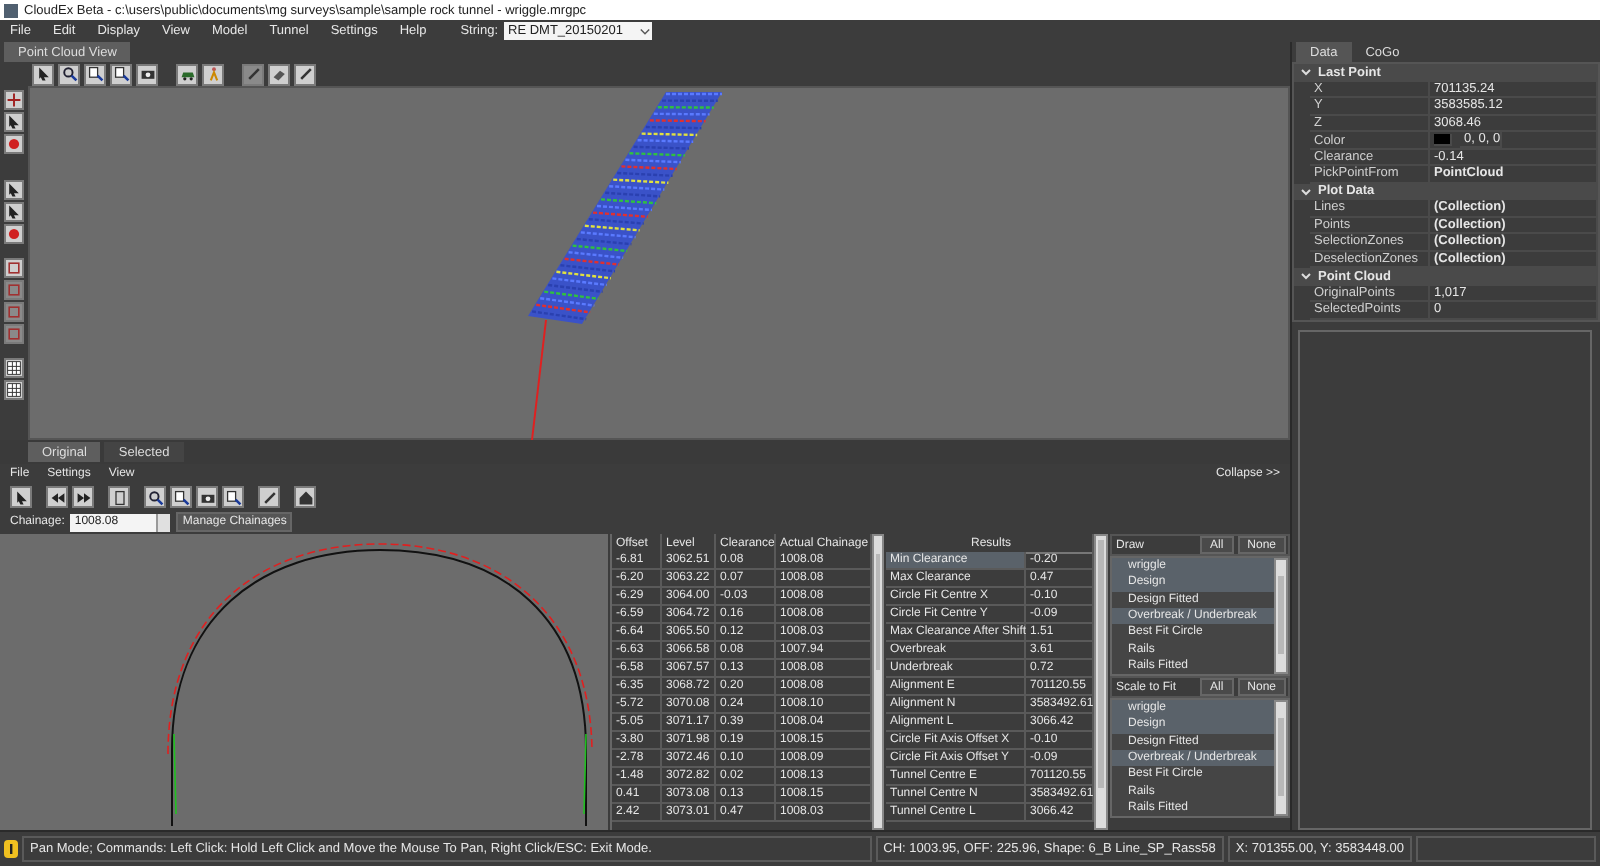  I want to click on eraser-button, so click(279, 74).